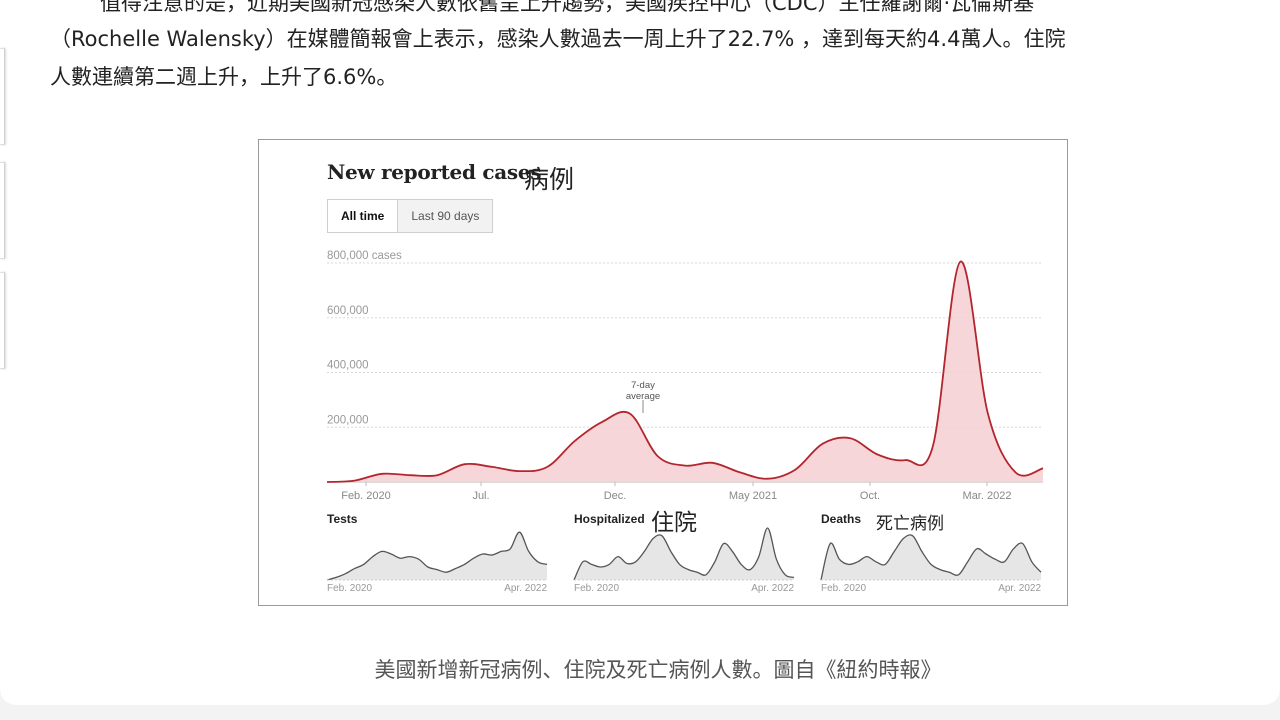 This screenshot has width=1280, height=720. I want to click on x-tick-label: May 2021, so click(753, 496).